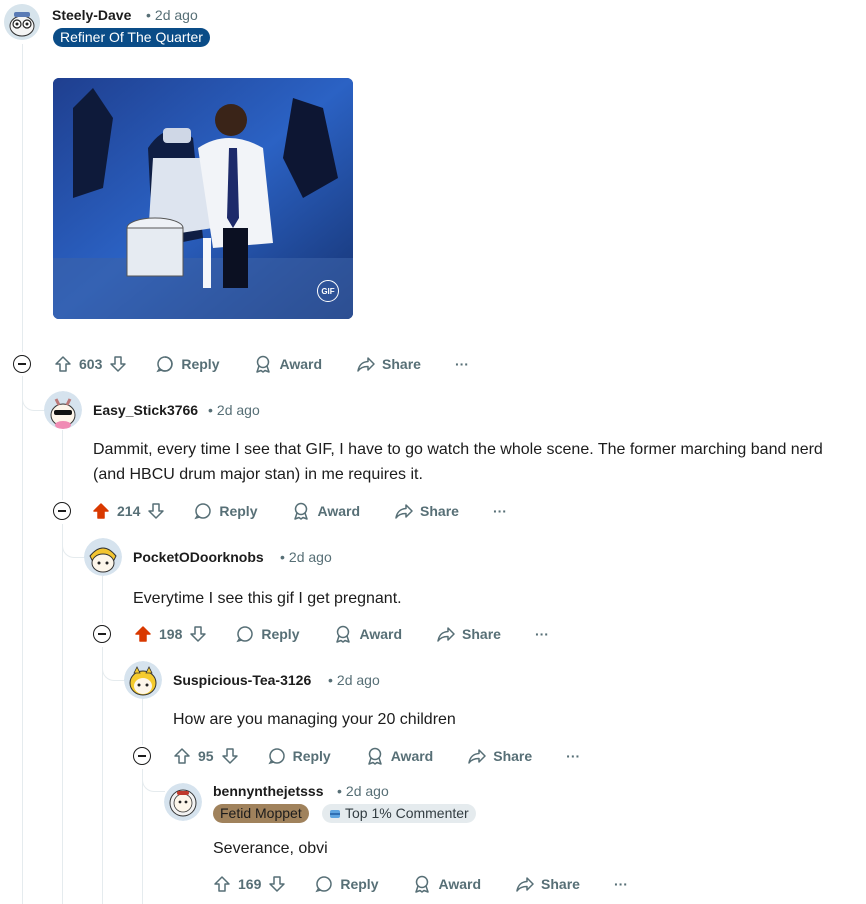  I want to click on vote-count: 198, so click(171, 634).